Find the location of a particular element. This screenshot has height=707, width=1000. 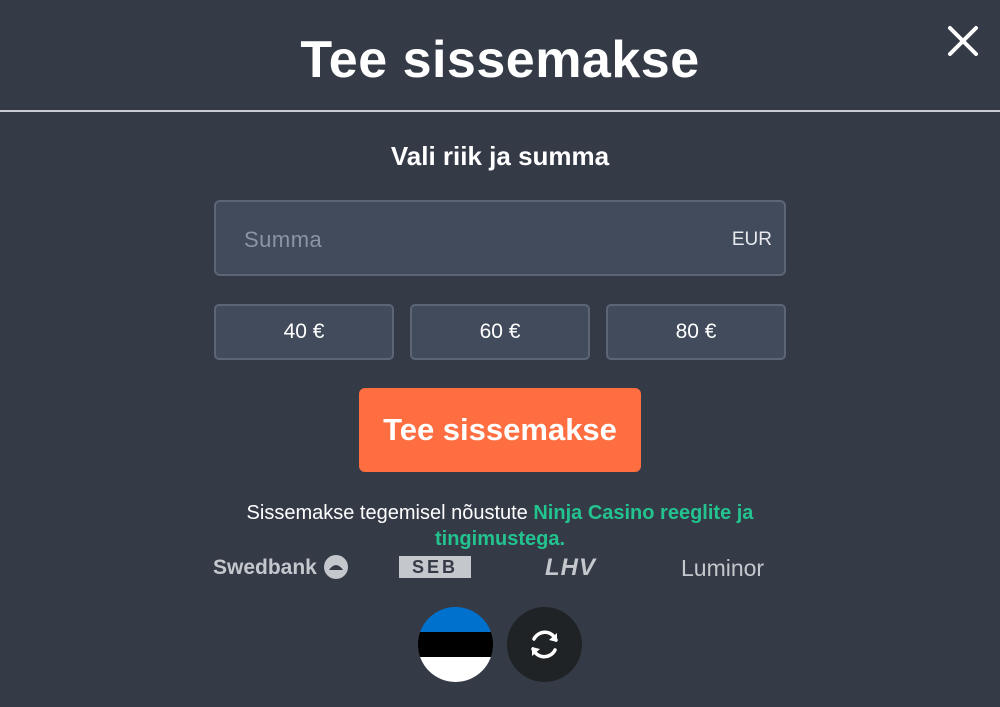

terms-prefix: Sissemakse tegemisel nõustute is located at coordinates (390, 513).